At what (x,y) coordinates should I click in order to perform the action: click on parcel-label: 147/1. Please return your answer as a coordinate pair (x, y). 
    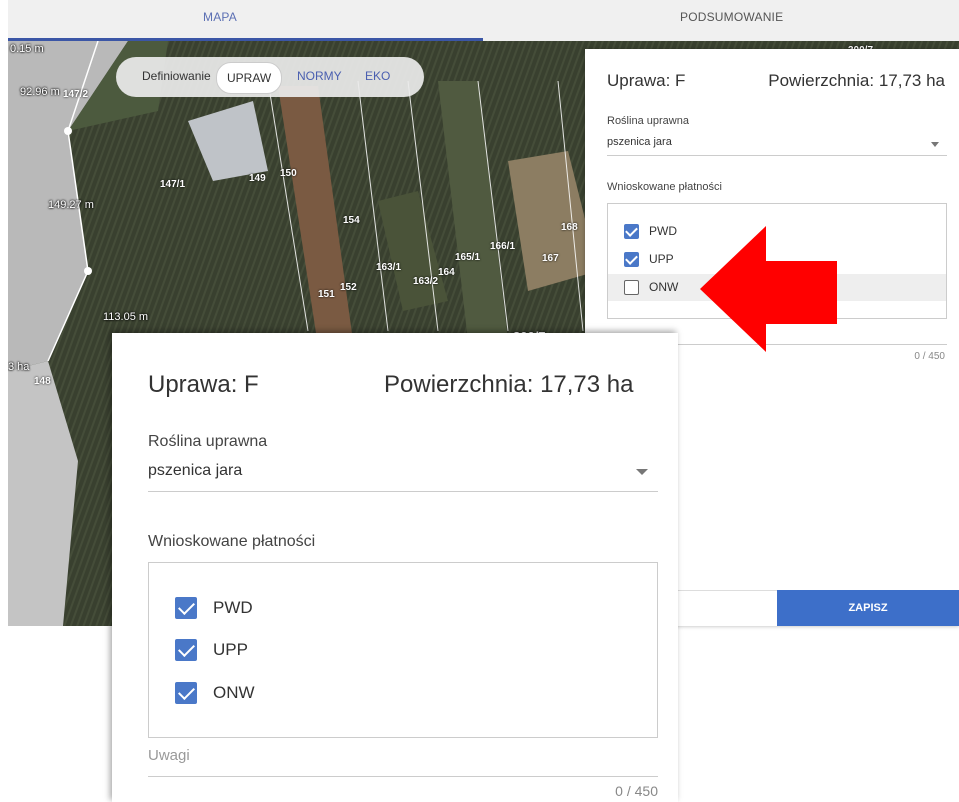
    Looking at the image, I should click on (173, 184).